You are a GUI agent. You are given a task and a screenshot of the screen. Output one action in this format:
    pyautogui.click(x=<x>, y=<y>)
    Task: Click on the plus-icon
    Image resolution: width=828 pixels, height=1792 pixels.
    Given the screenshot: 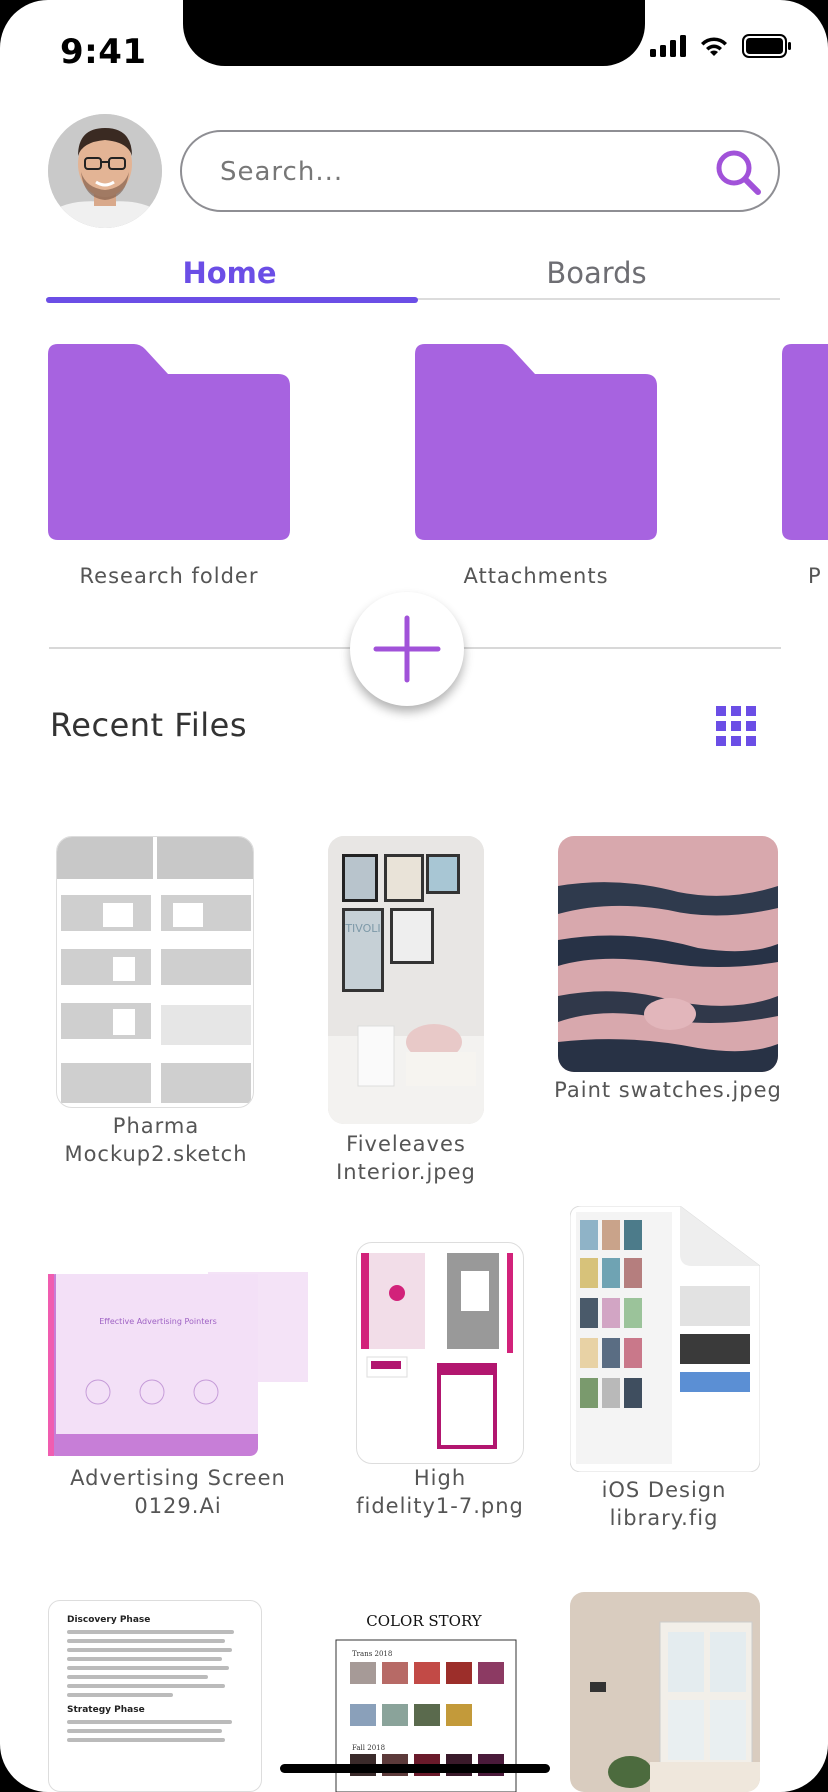 What is the action you would take?
    pyautogui.click(x=407, y=649)
    